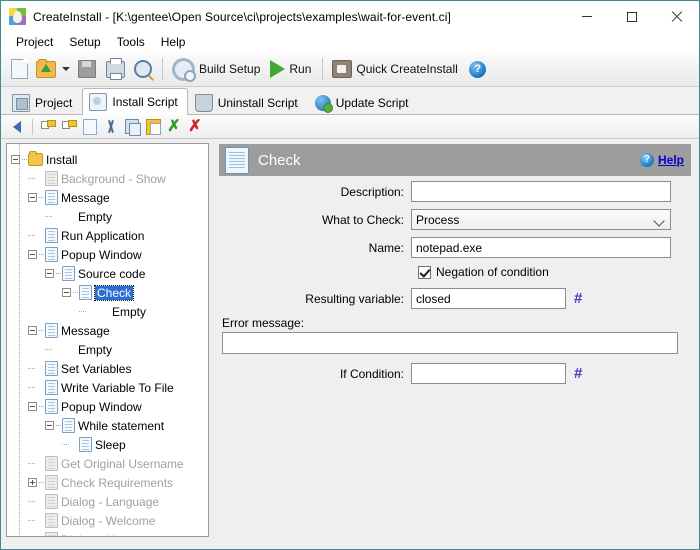 Image resolution: width=700 pixels, height=550 pixels. What do you see at coordinates (109, 520) in the screenshot?
I see `tree-item-dialog-welcome: Dialog - Welcome` at bounding box center [109, 520].